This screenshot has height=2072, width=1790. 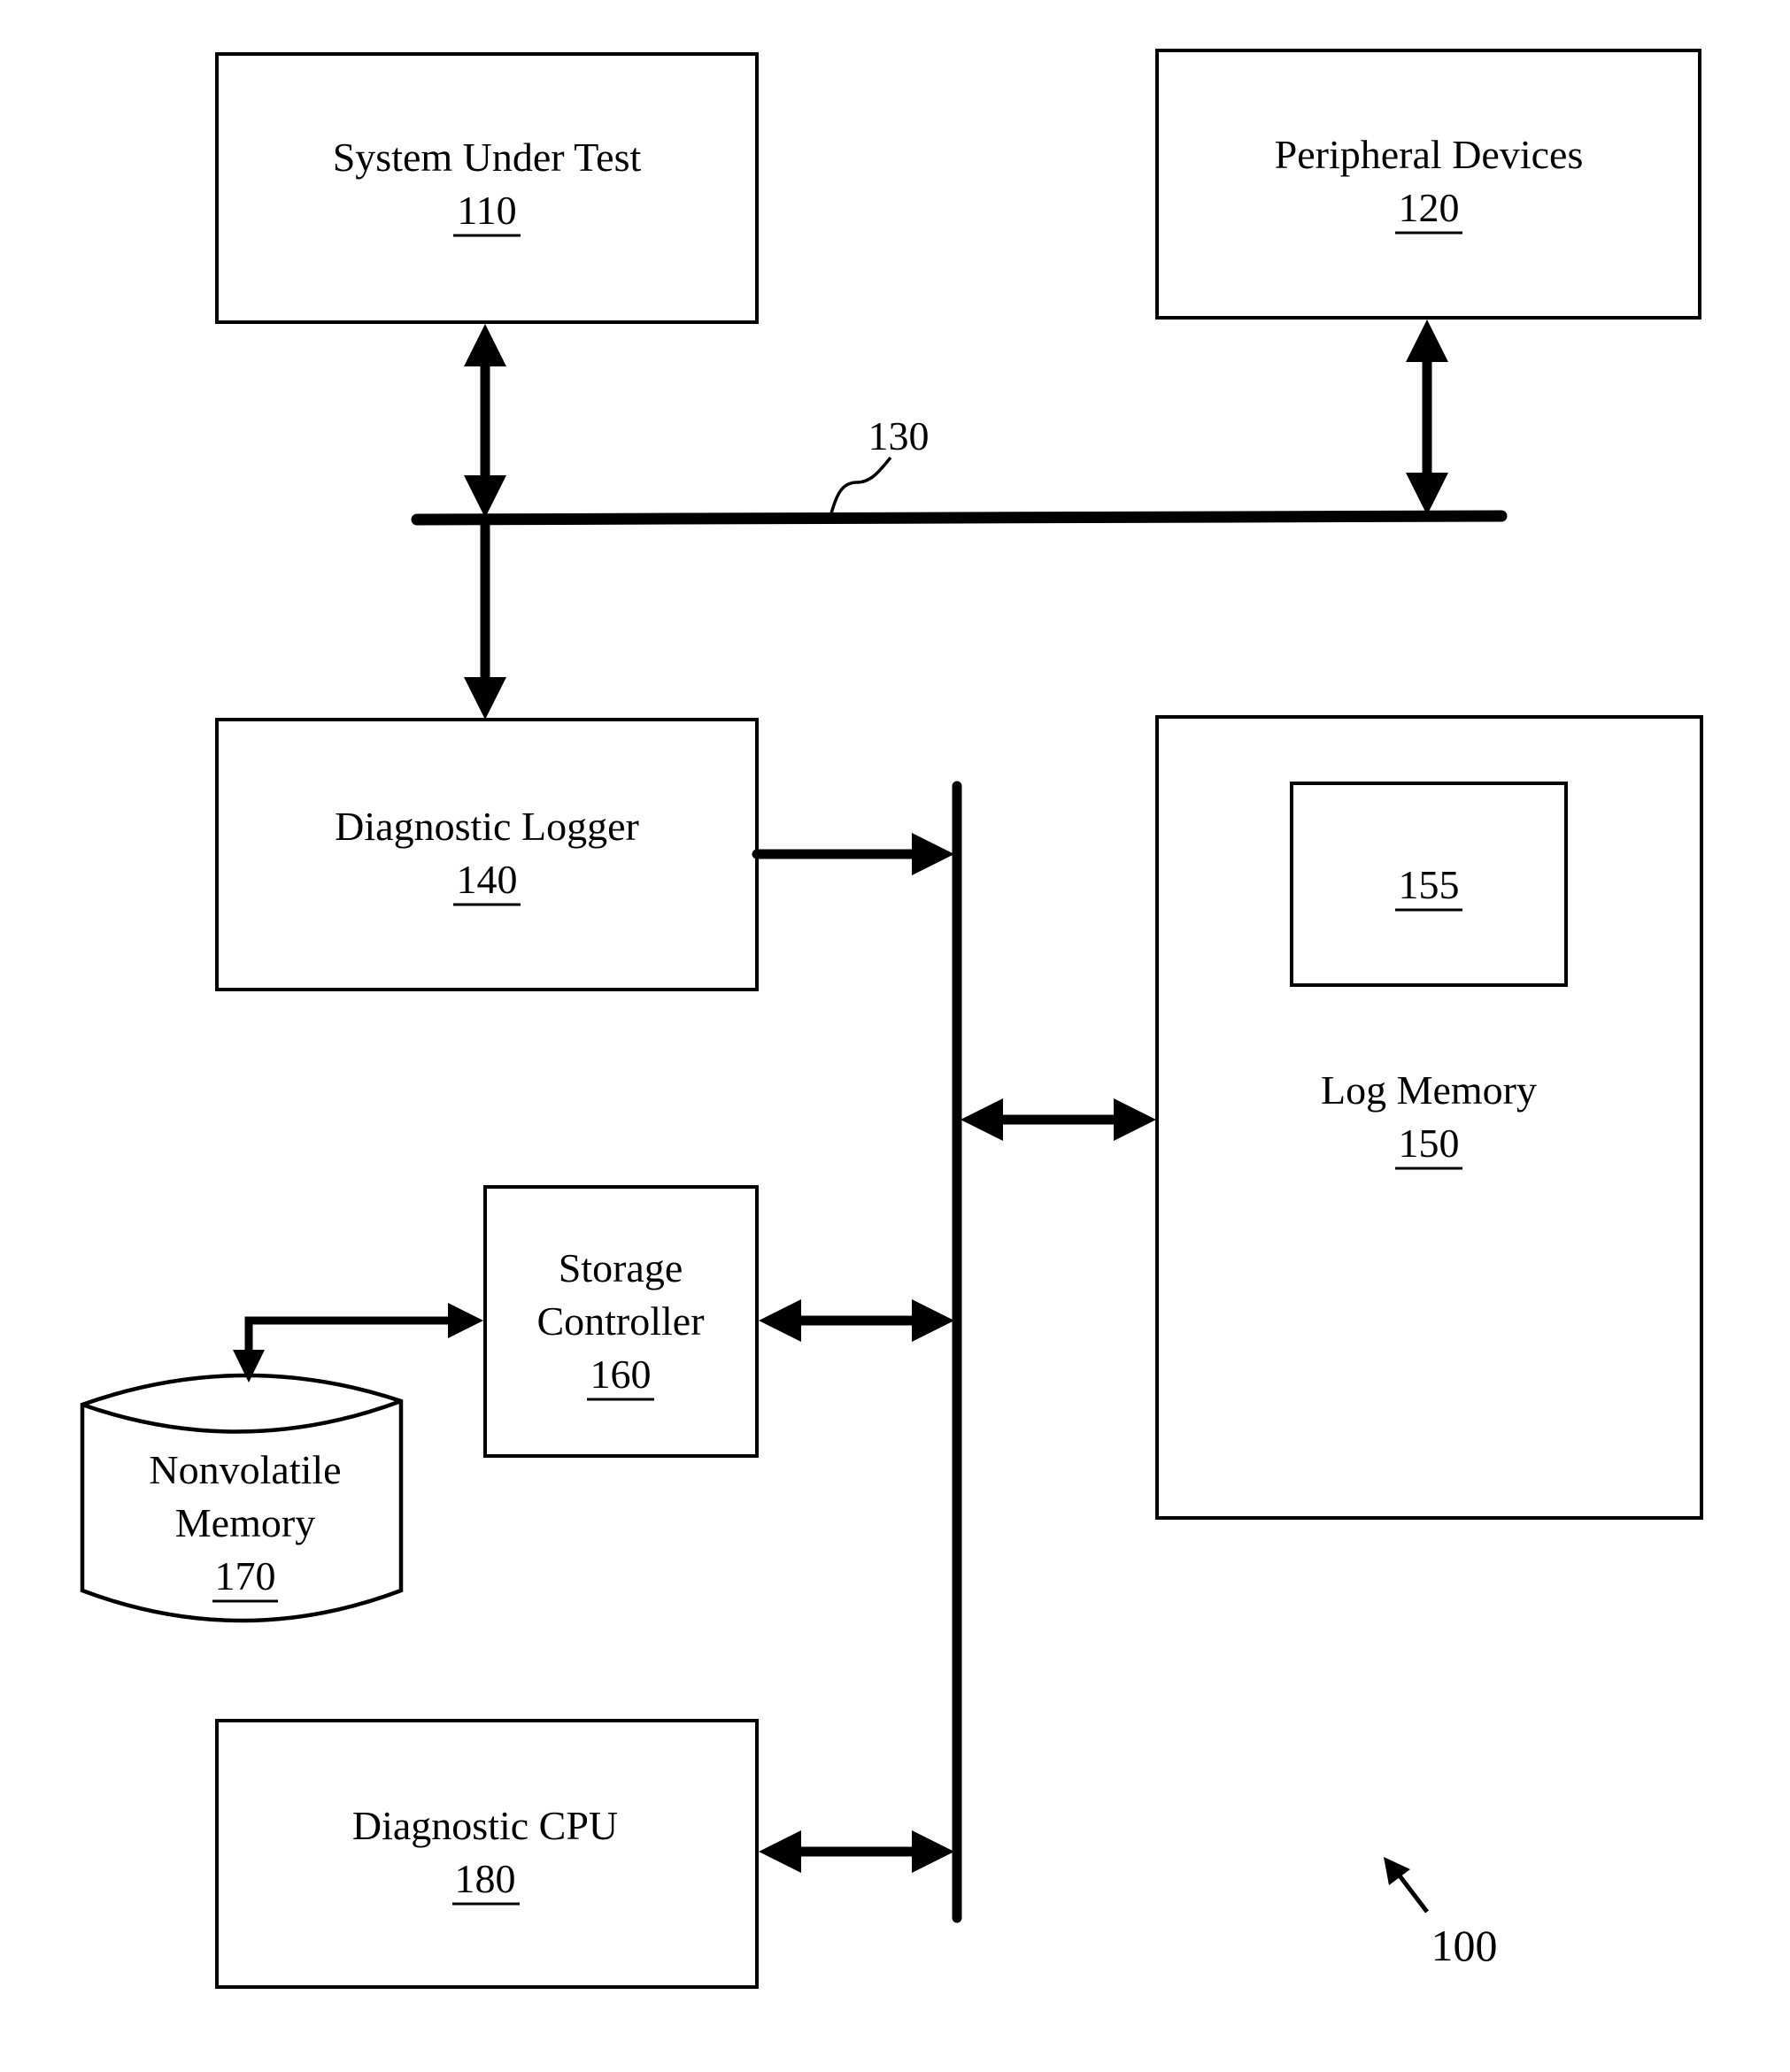 I want to click on peripheral-bus-arrow, so click(x=1427, y=417).